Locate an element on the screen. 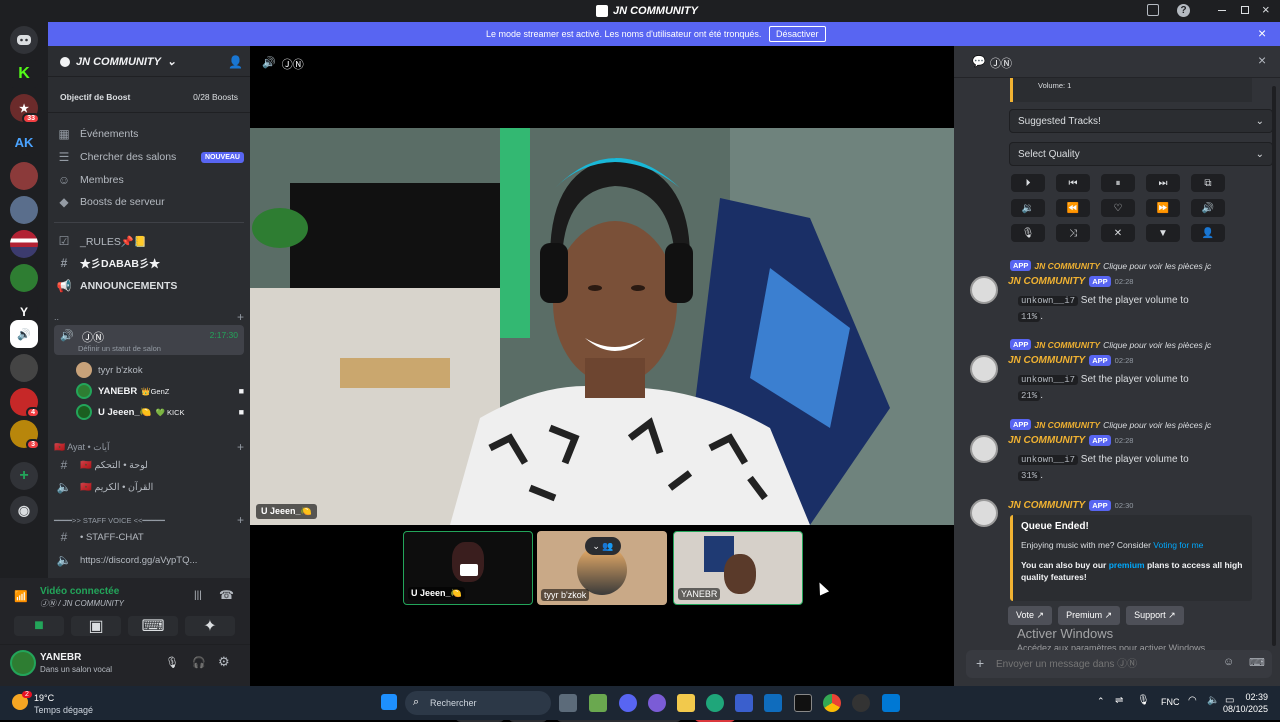 The width and height of the screenshot is (1280, 722). menu-events: ▦ Événements is located at coordinates (150, 134).